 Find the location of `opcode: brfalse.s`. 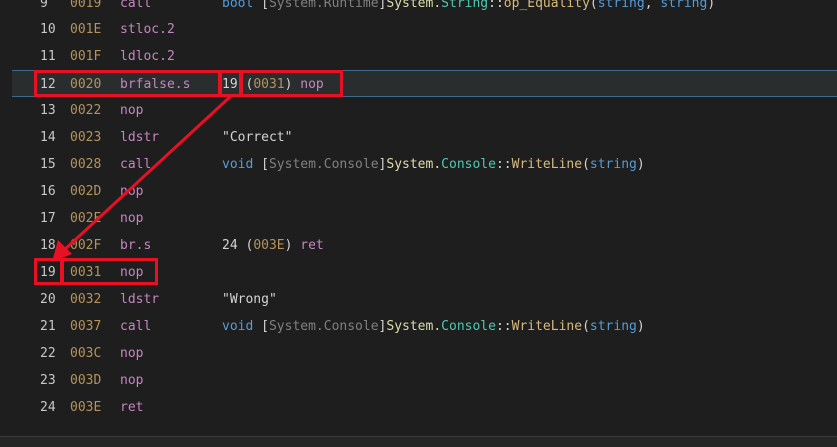

opcode: brfalse.s is located at coordinates (155, 84).